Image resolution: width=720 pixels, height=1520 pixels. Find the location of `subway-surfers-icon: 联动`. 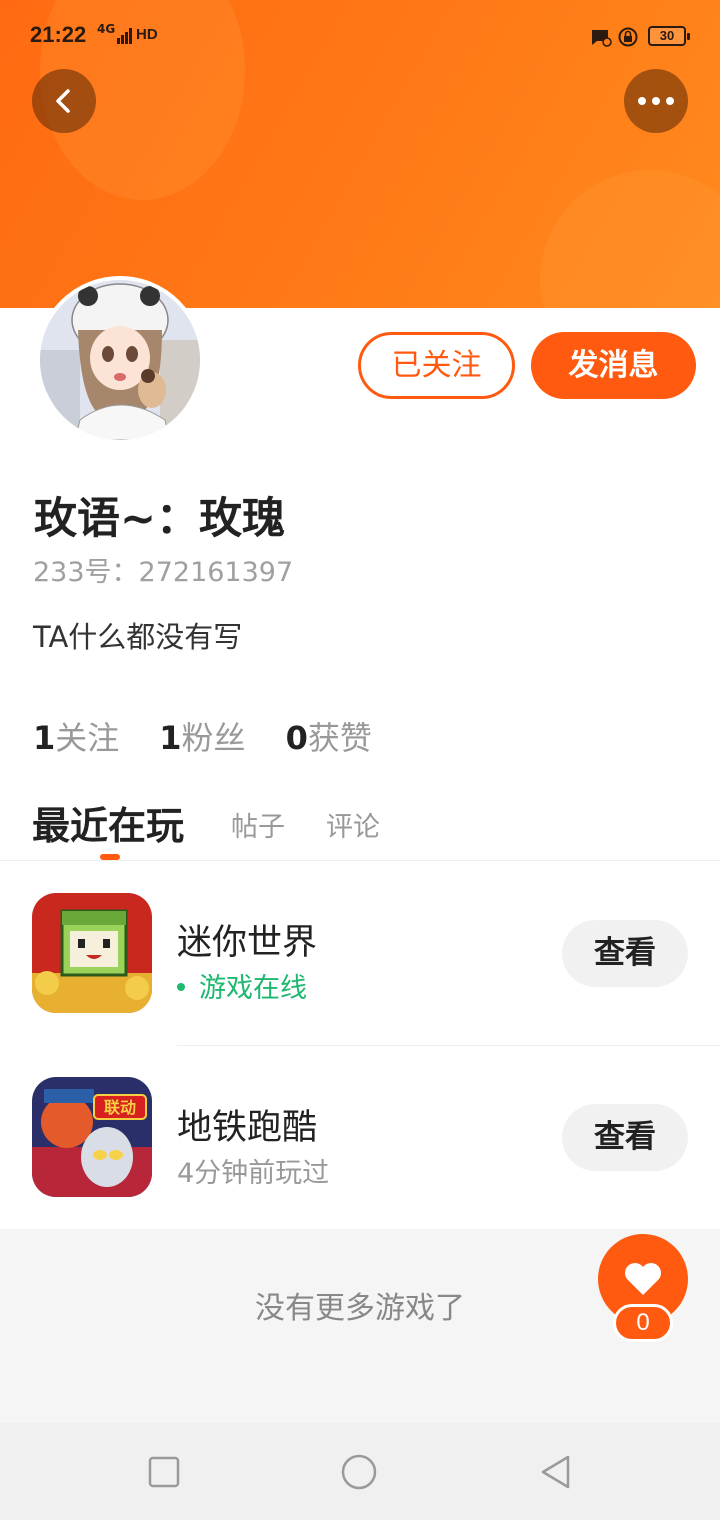

subway-surfers-icon: 联动 is located at coordinates (92, 1137).